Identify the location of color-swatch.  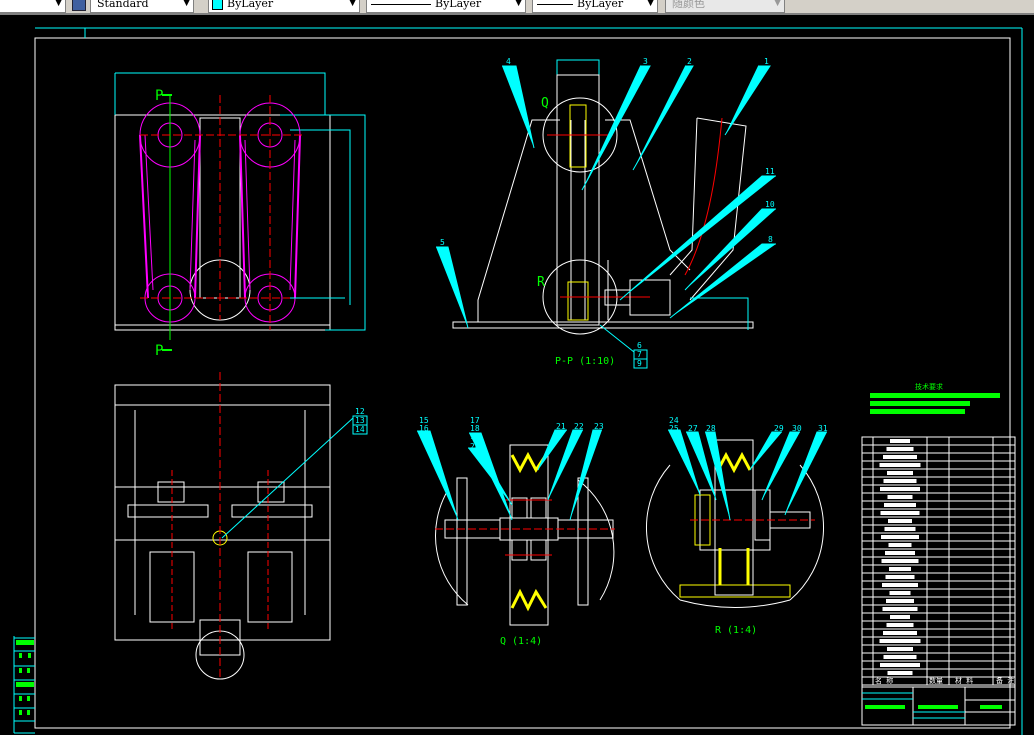
(217, 5).